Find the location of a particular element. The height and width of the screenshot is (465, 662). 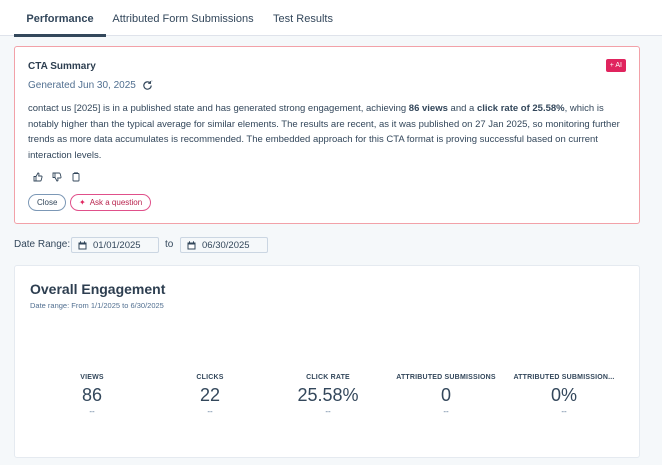

generated-label: Generated Jun 30, 2025 is located at coordinates (82, 85).